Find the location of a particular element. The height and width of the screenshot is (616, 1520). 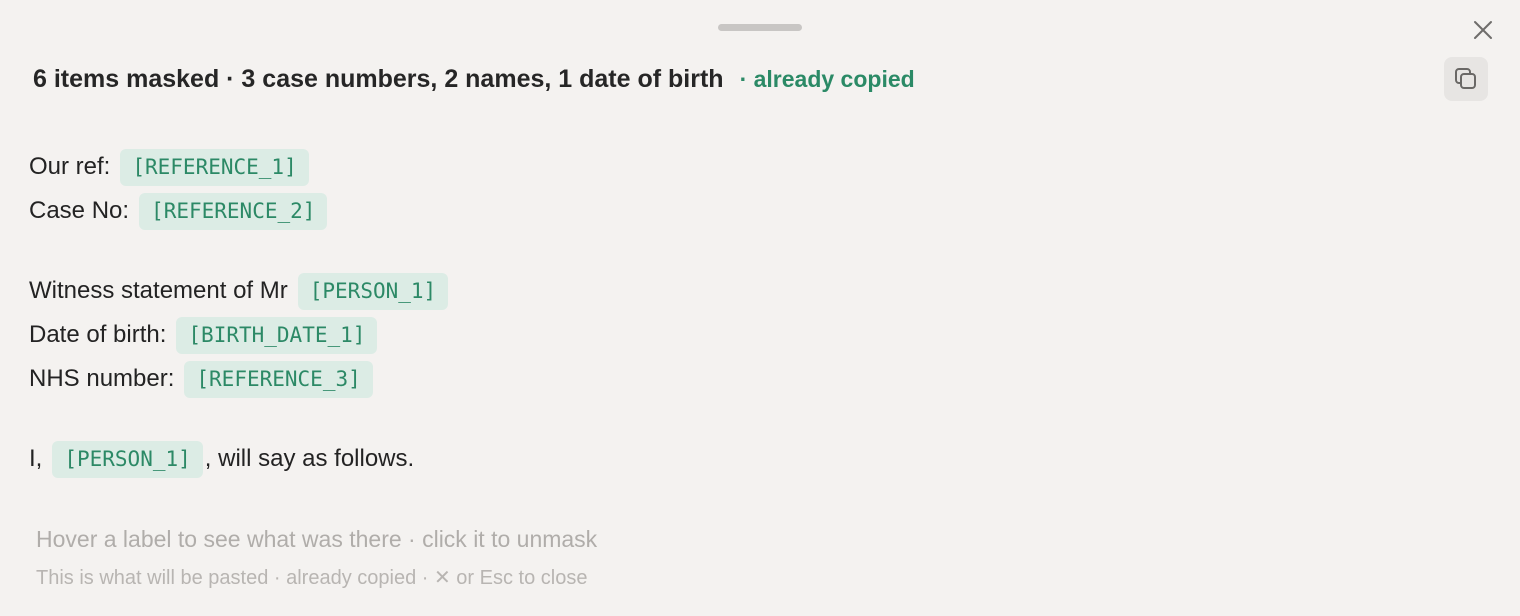

mask-chip-reference-1: [REFERENCE_1] is located at coordinates (214, 167).